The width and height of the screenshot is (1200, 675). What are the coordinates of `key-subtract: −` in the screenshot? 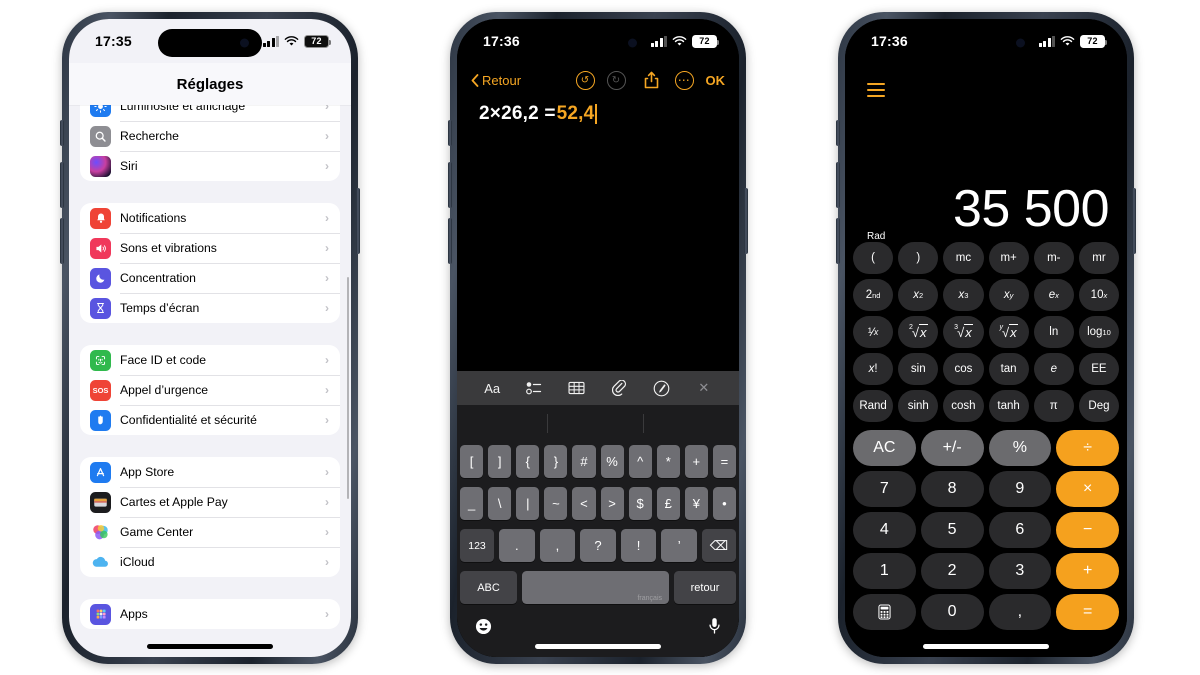 It's located at (1087, 530).